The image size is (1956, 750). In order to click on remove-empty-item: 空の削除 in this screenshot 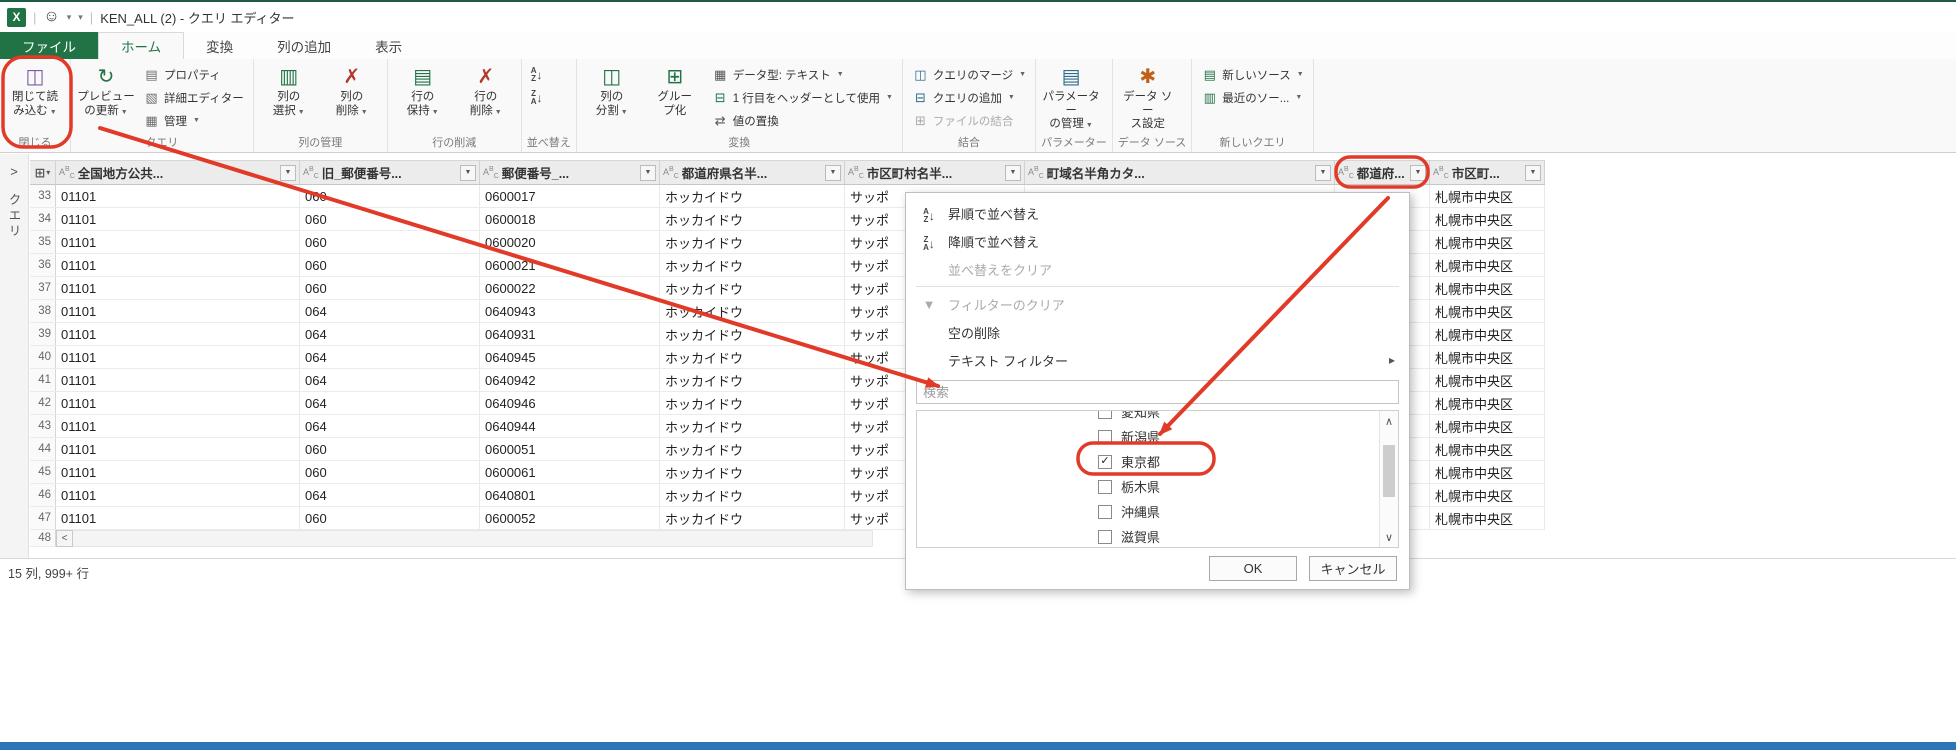, I will do `click(1157, 332)`.